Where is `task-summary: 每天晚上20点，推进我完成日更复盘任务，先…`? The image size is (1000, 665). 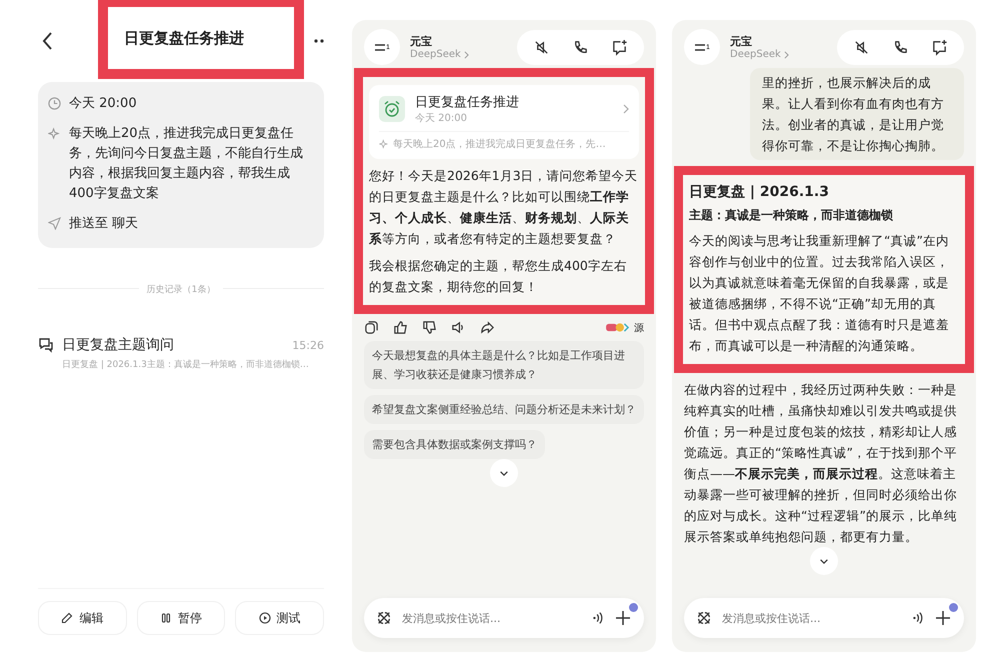
task-summary: 每天晚上20点，推进我完成日更复盘任务，先… is located at coordinates (499, 144).